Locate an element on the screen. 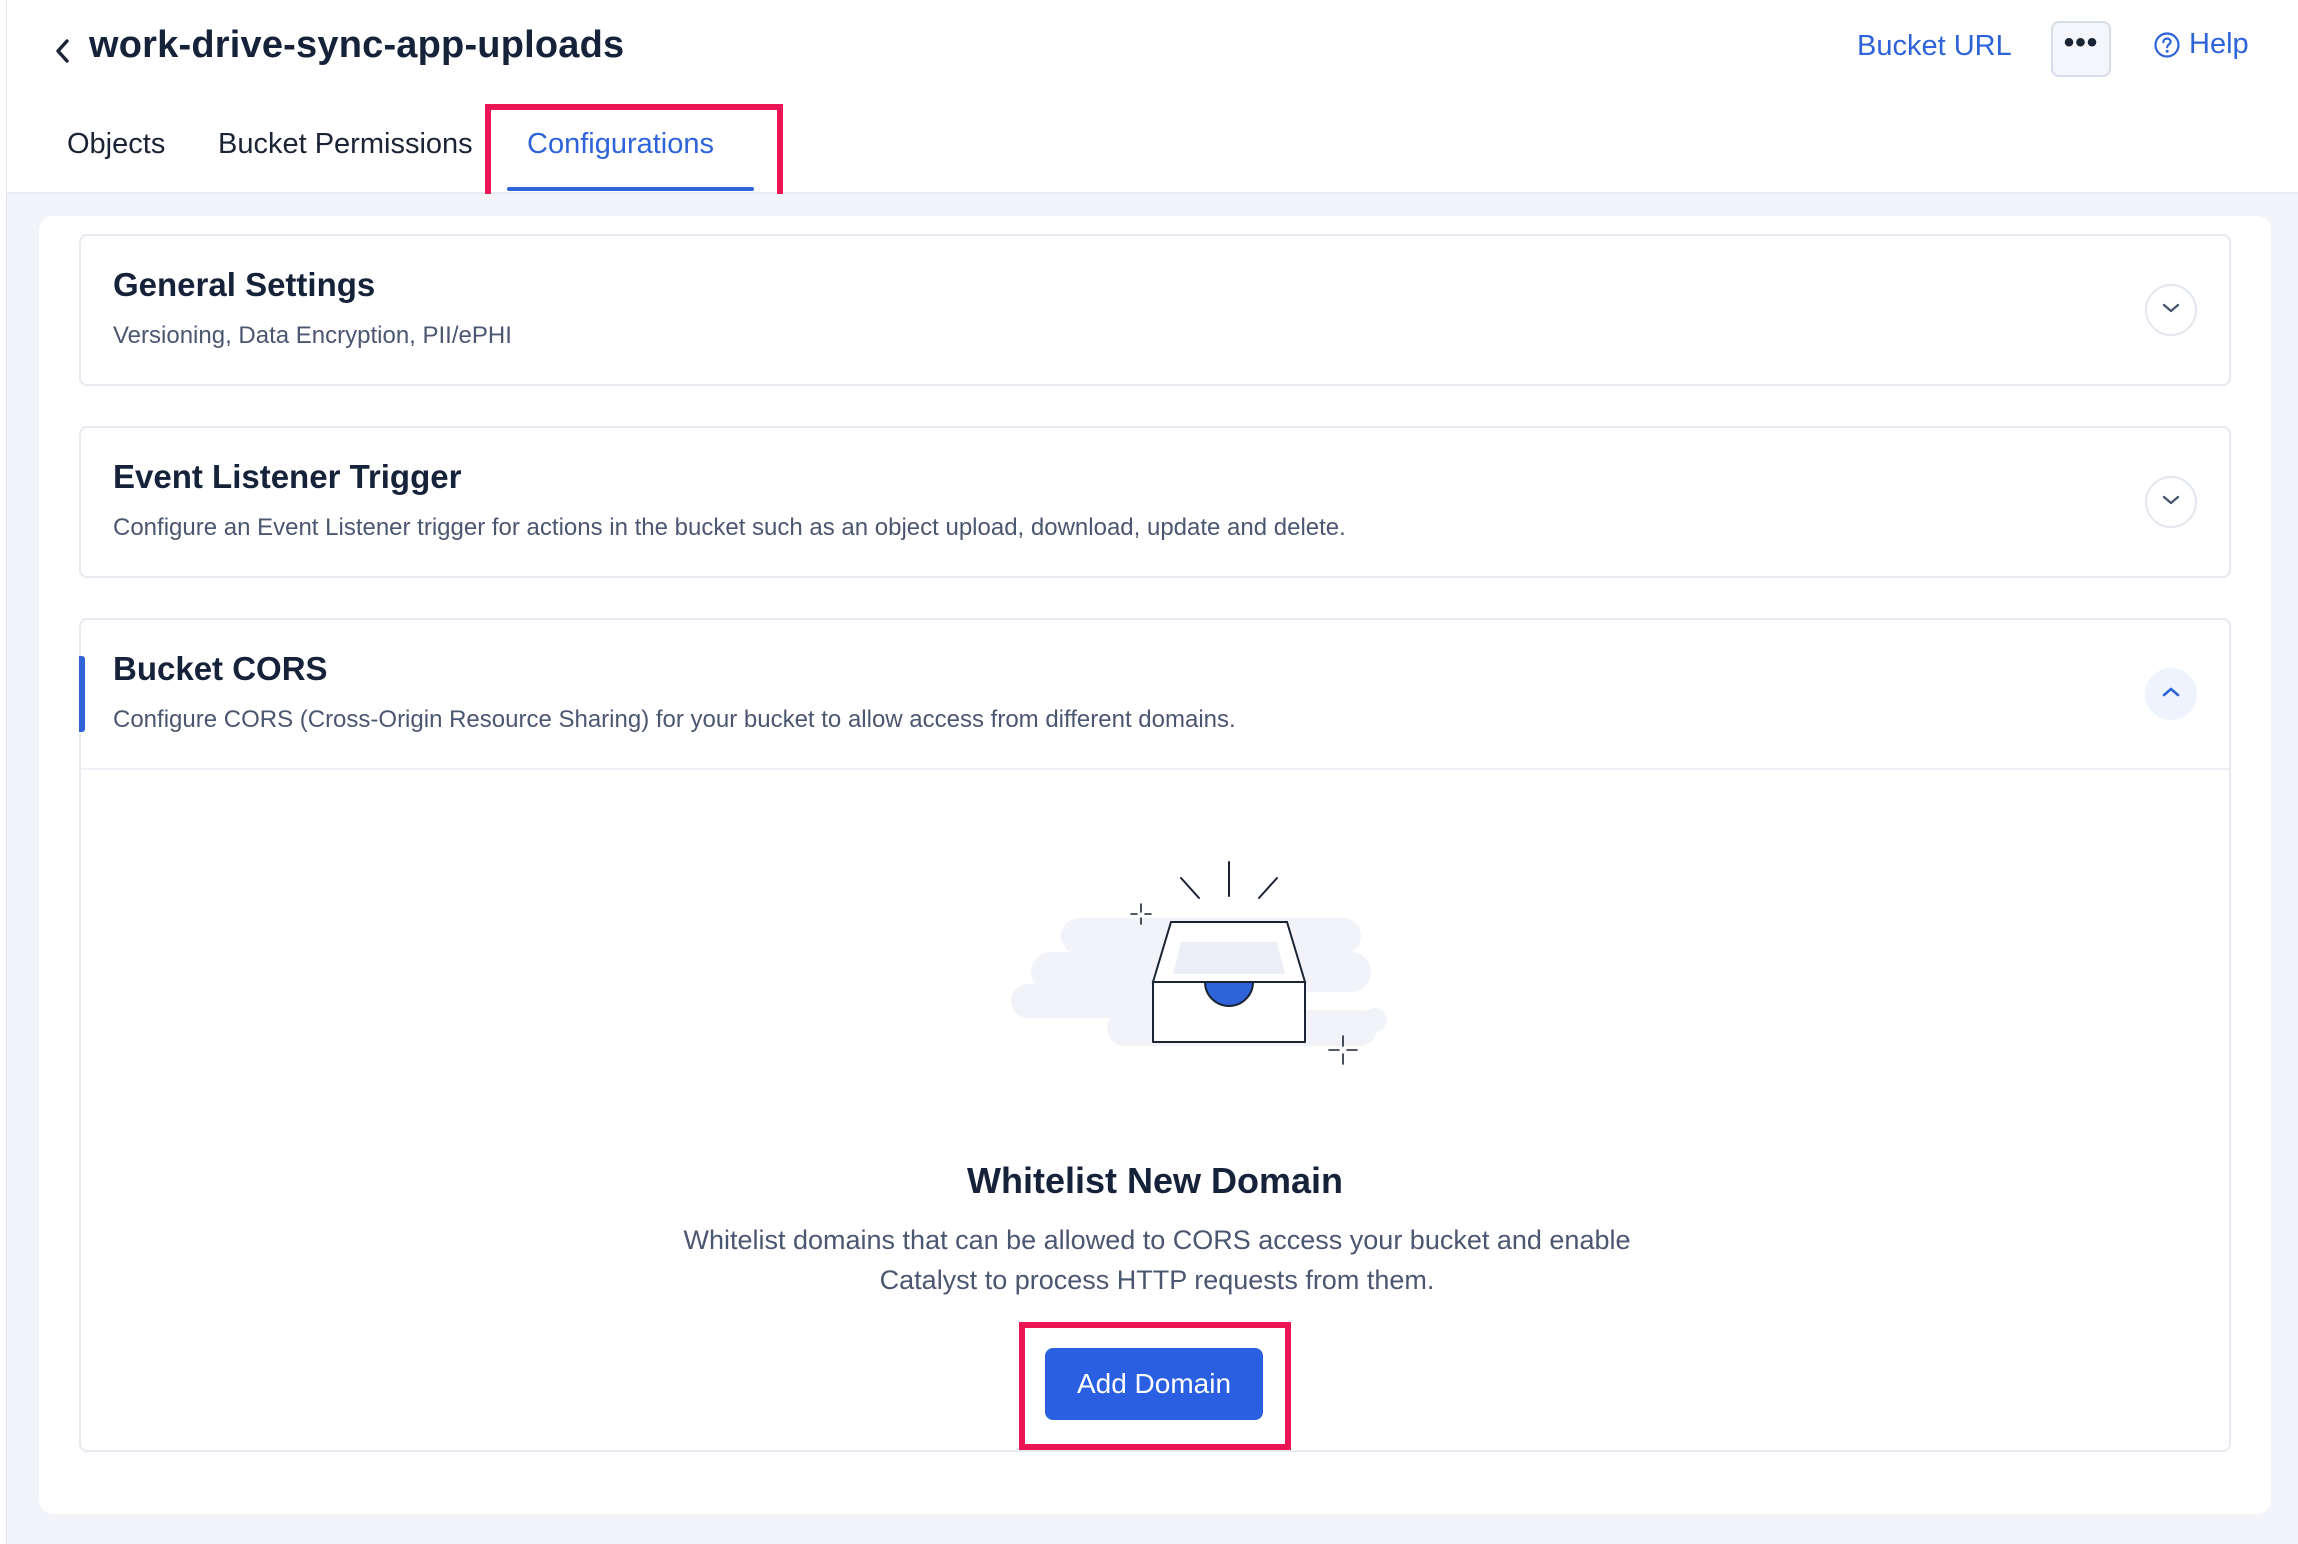  bucket-url-link: Bucket URL is located at coordinates (1934, 46).